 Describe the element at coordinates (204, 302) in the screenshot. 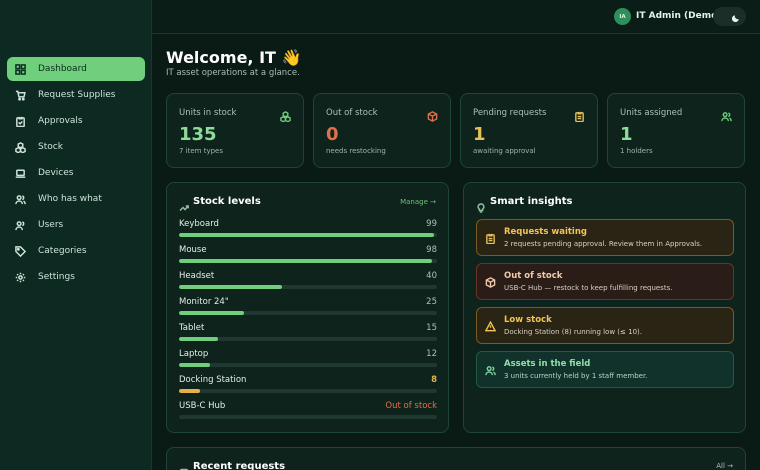

I see `stock-item-name: Monitor 24"` at that location.